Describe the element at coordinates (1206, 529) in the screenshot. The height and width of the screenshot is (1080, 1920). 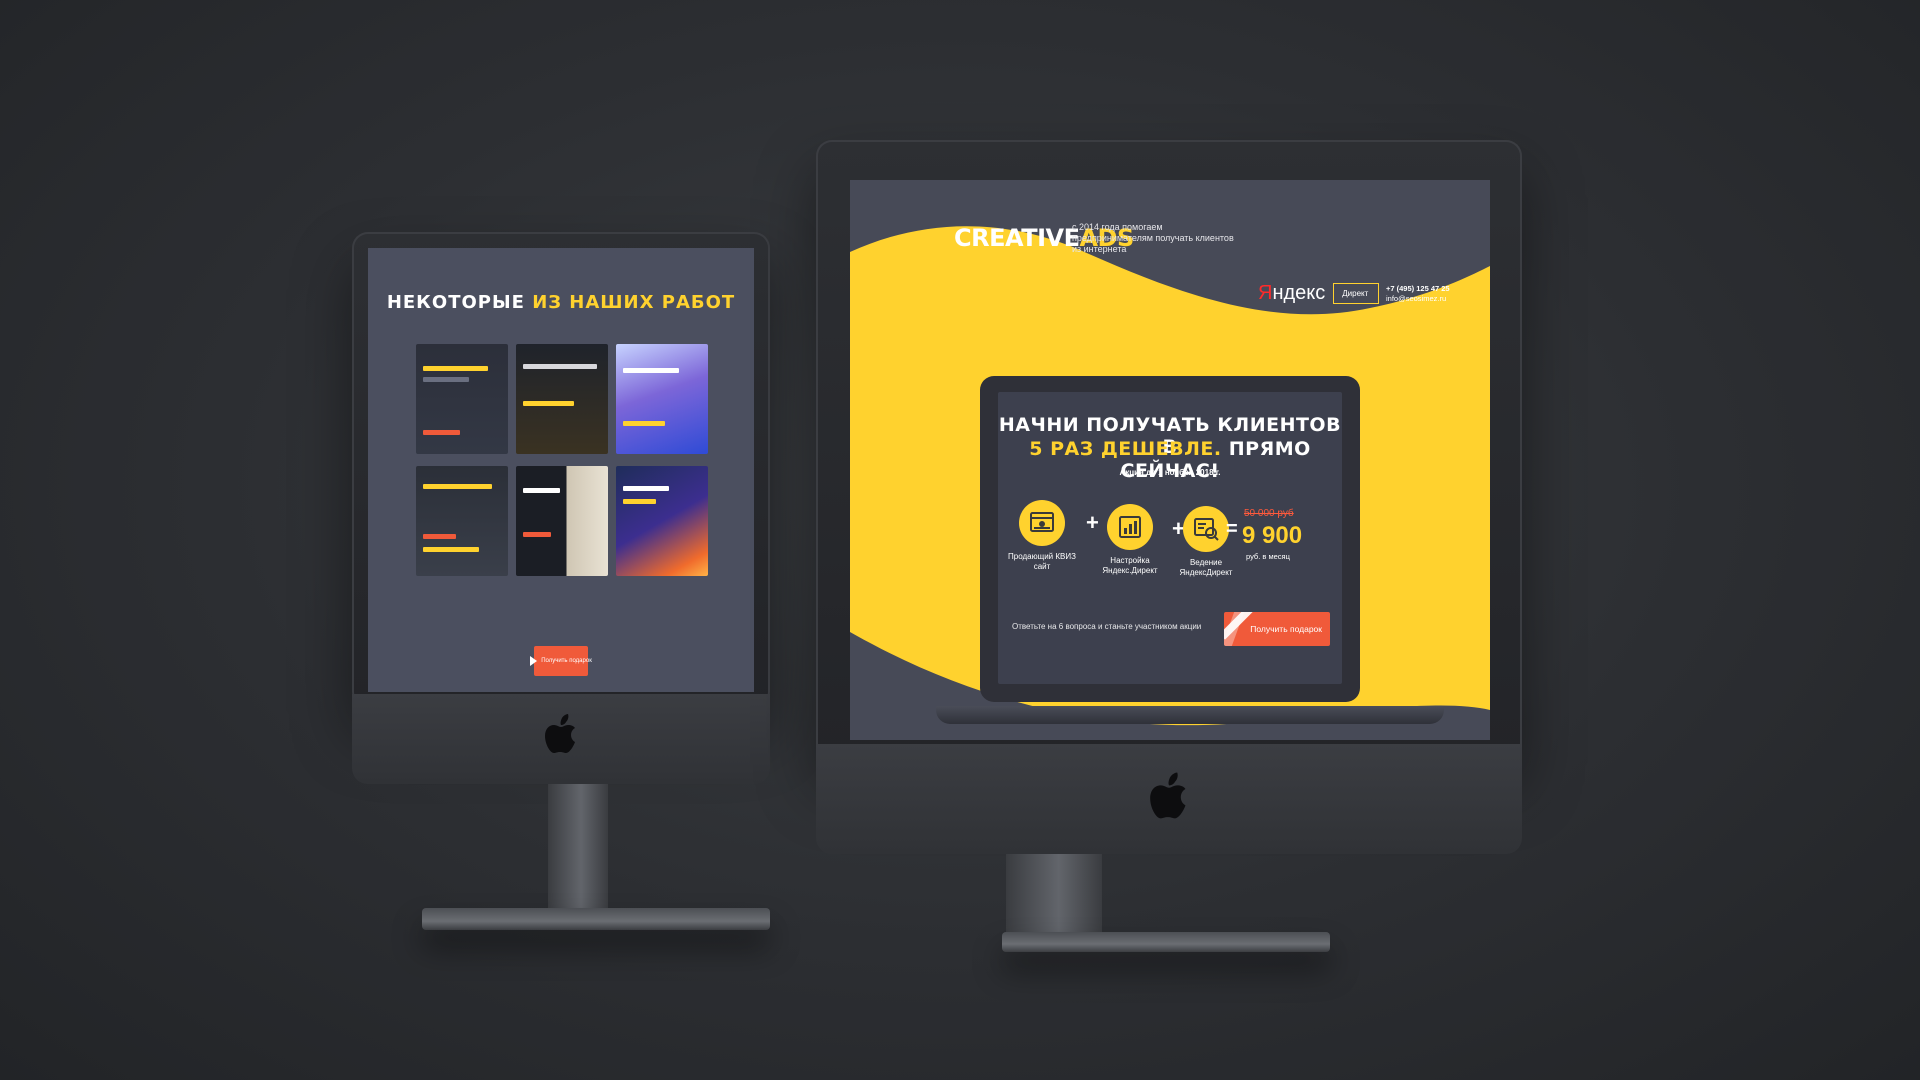
I see `analytics-icon` at that location.